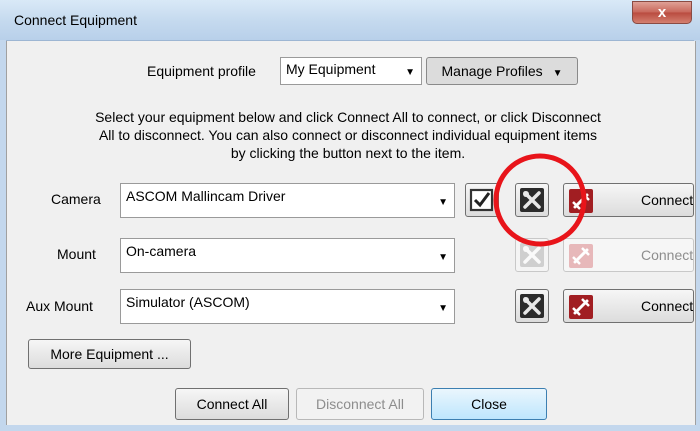  What do you see at coordinates (492, 71) in the screenshot?
I see `manage-profiles-label: Manage Profiles` at bounding box center [492, 71].